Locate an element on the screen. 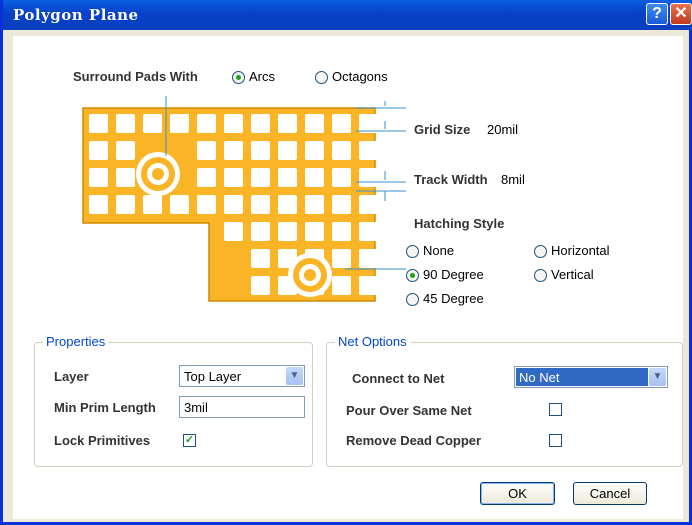 This screenshot has height=525, width=692. net-options-group-title: Net Options is located at coordinates (372, 341).